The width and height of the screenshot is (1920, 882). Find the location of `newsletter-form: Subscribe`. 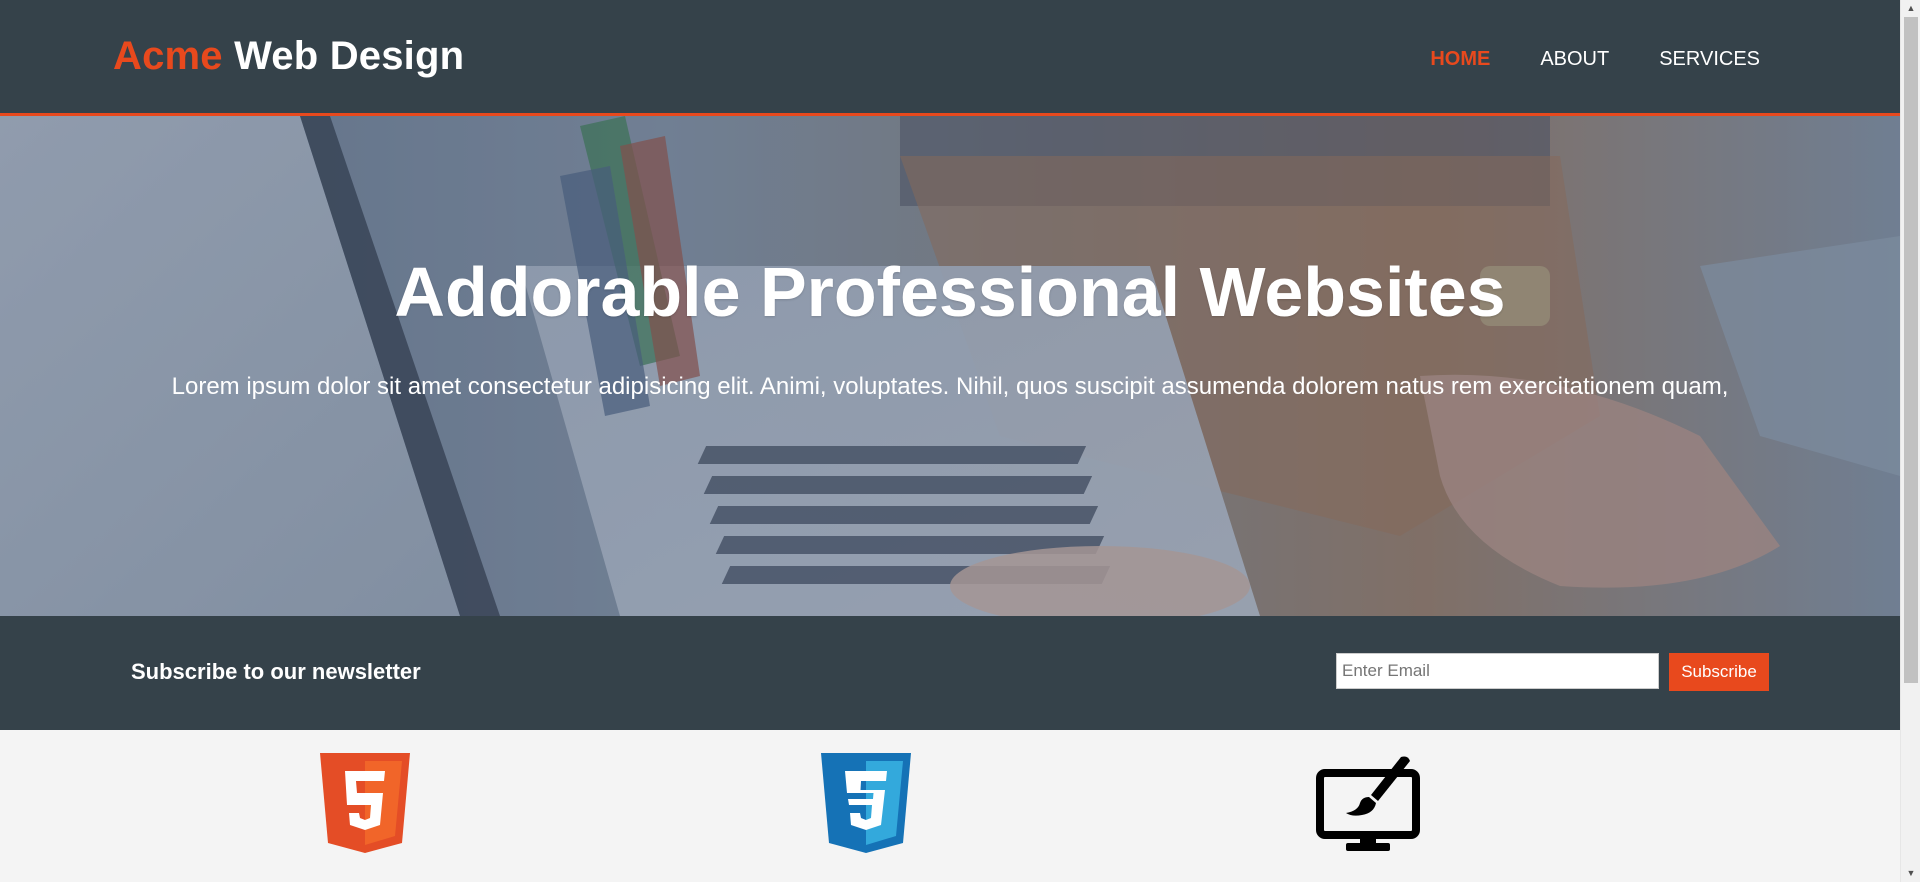

newsletter-form: Subscribe is located at coordinates (1552, 672).